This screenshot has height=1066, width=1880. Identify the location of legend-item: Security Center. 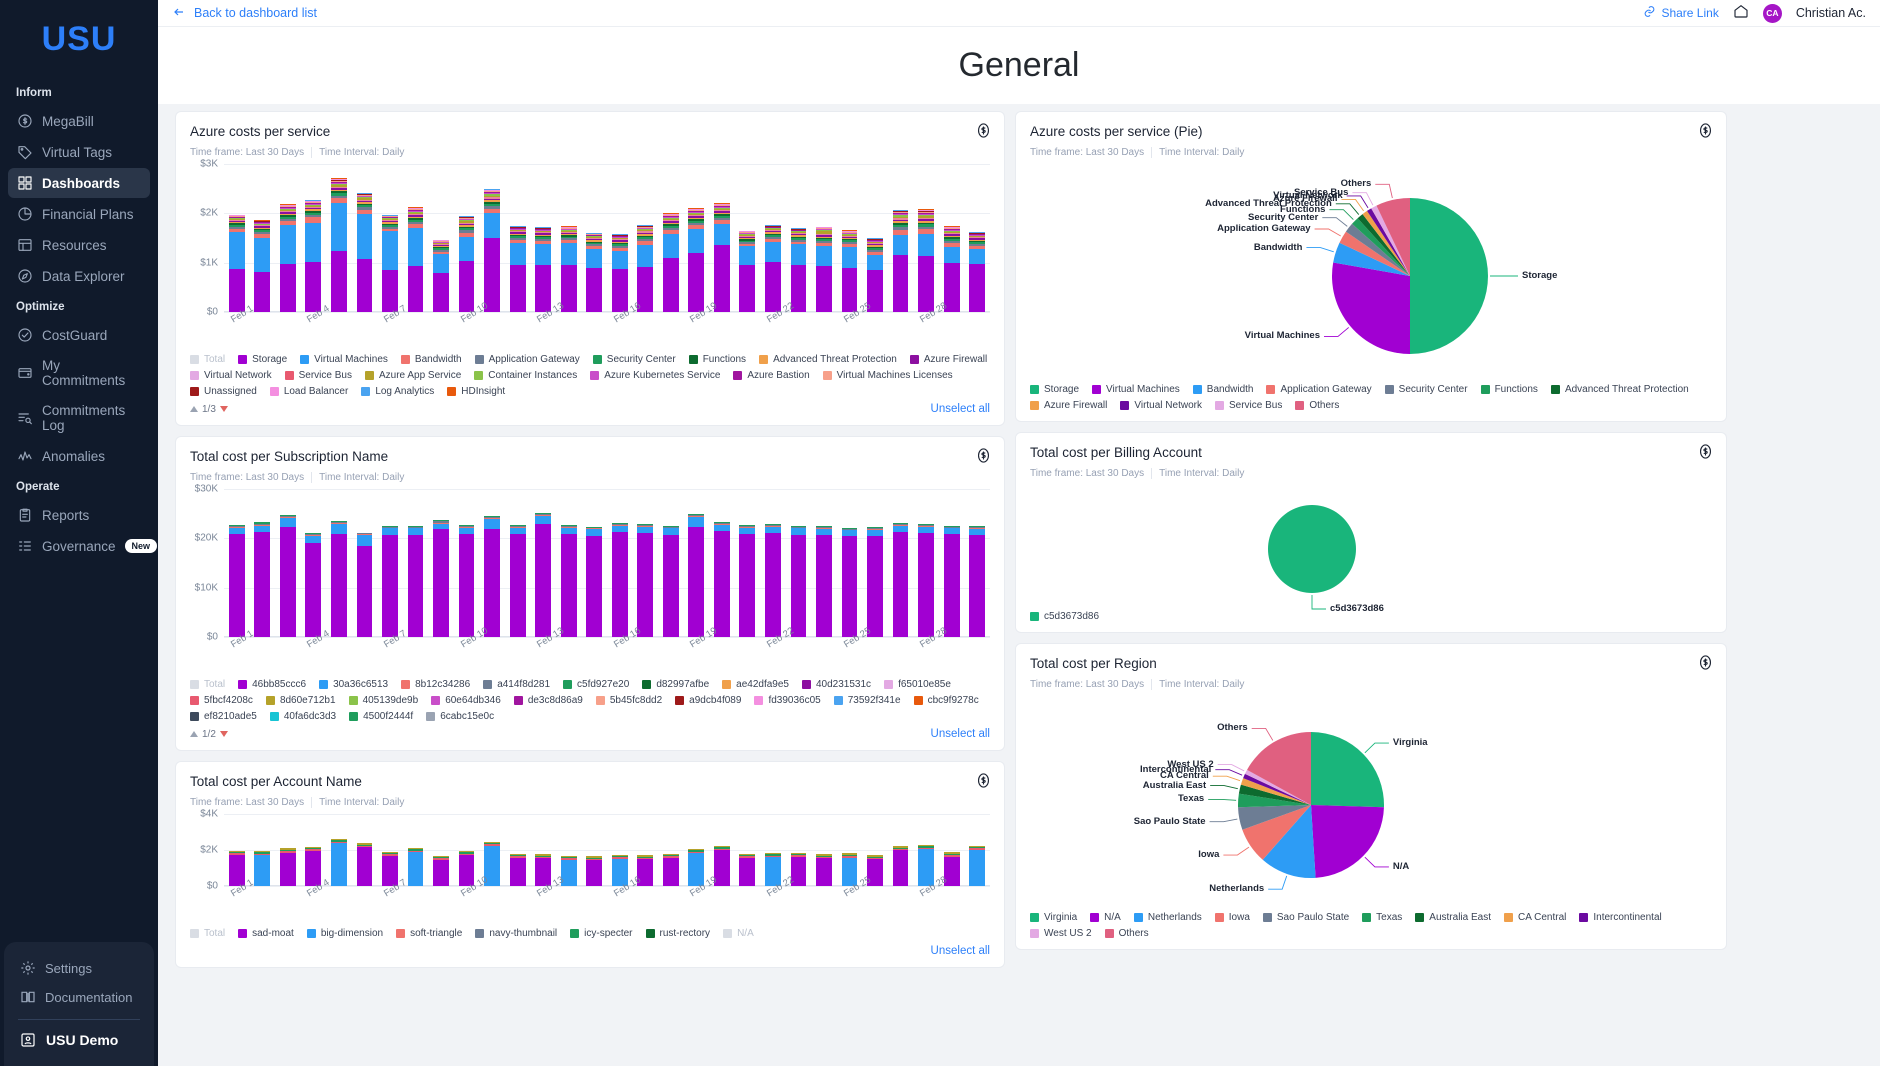
(1426, 389).